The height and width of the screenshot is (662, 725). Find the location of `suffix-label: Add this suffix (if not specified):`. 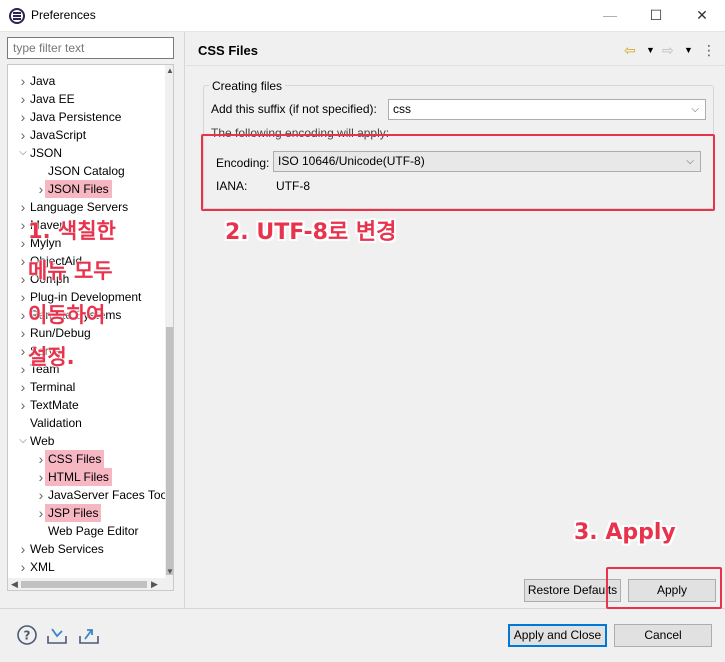

suffix-label: Add this suffix (if not specified): is located at coordinates (294, 109).